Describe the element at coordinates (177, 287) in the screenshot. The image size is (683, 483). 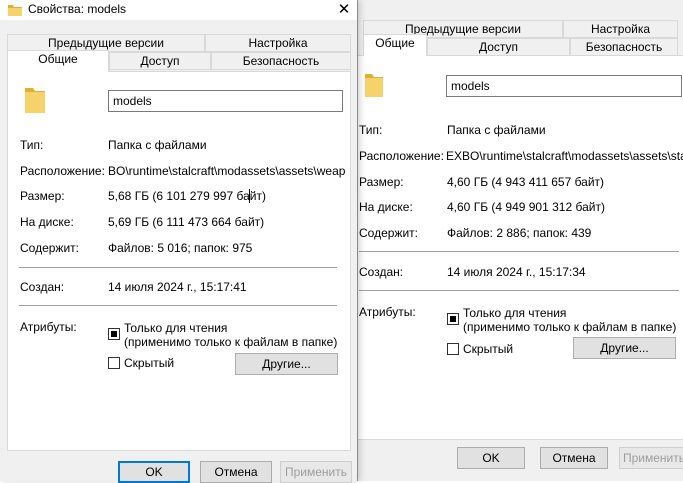
I see `created-value: 14 июля 2024 г., 15:17:41` at that location.